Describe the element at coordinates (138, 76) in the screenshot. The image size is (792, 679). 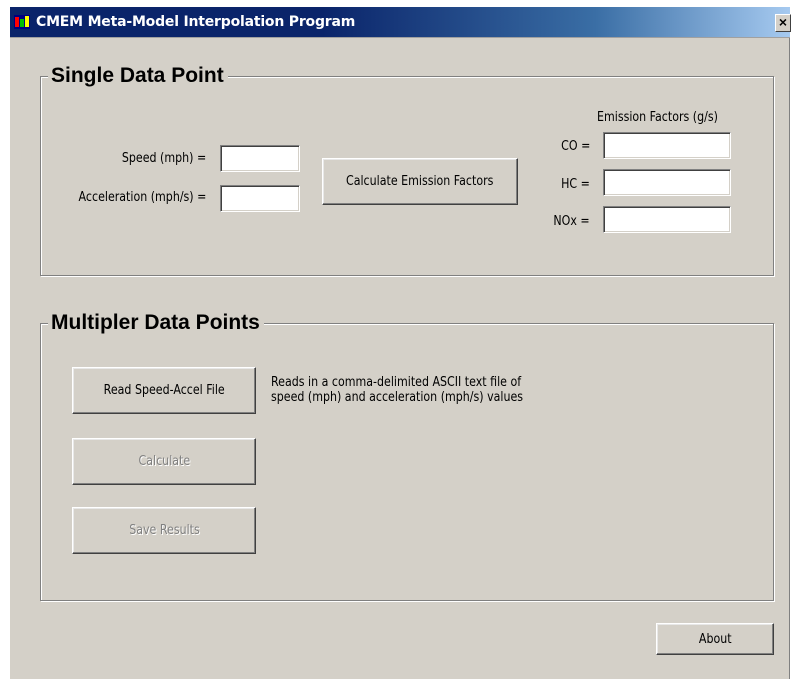
I see `single-data-point-title: Single Data Point` at that location.